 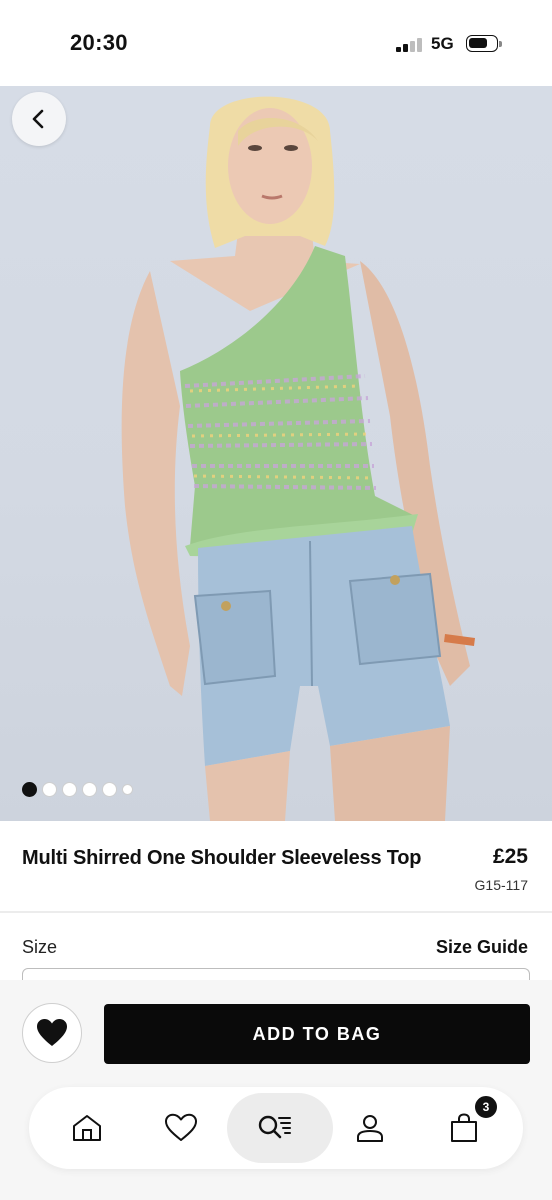 I want to click on bag-icon, so click(x=464, y=1127).